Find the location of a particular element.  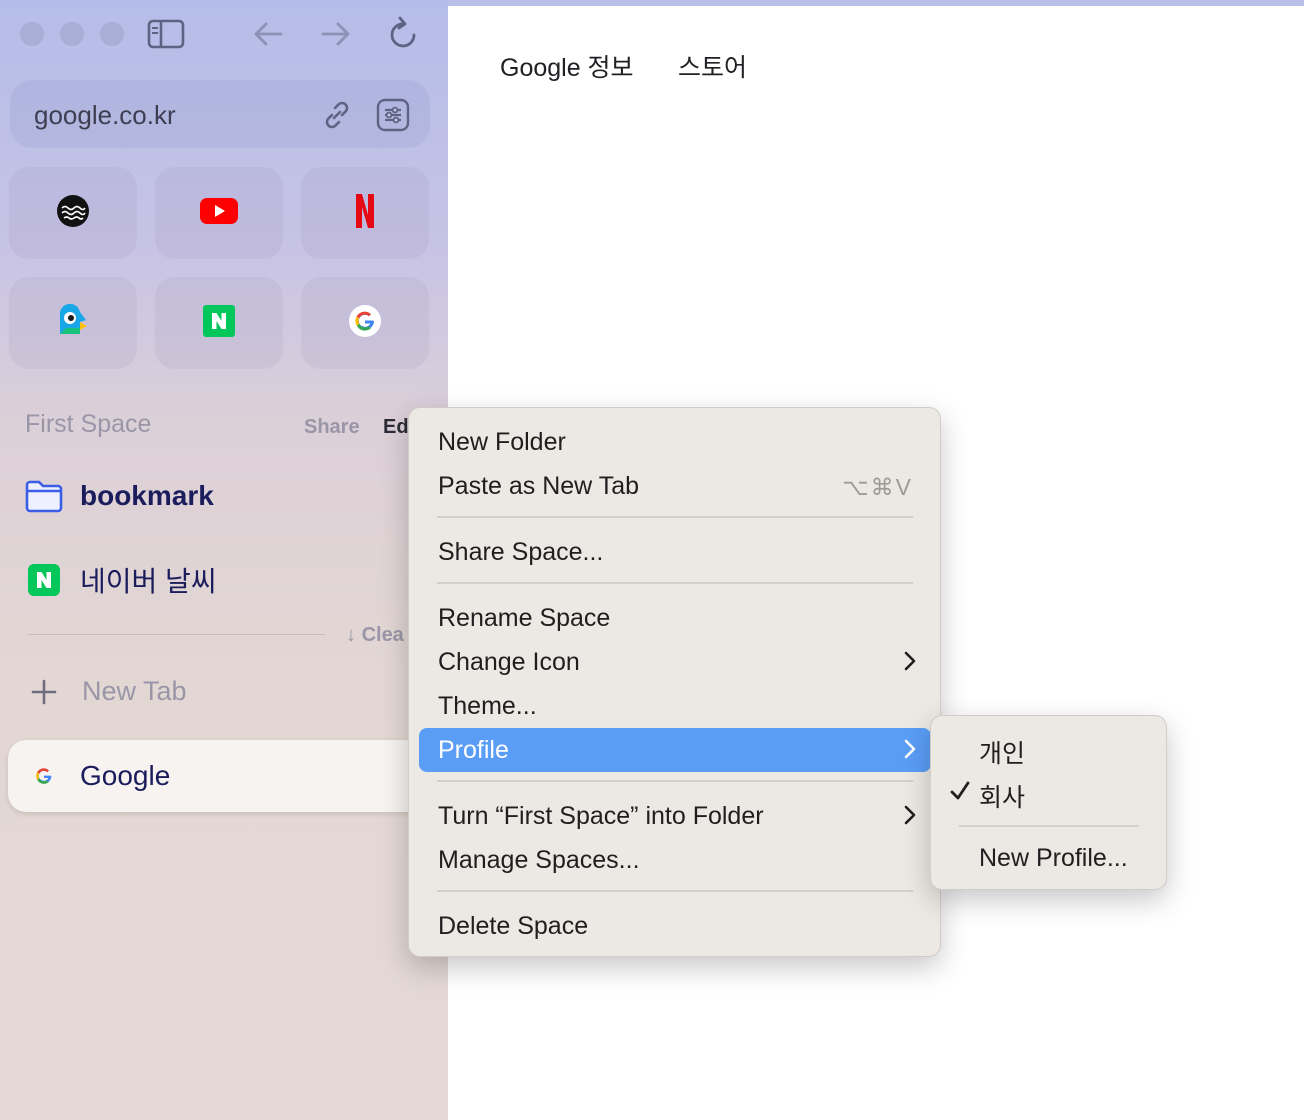

url-bar: google.co.kr is located at coordinates (220, 114).